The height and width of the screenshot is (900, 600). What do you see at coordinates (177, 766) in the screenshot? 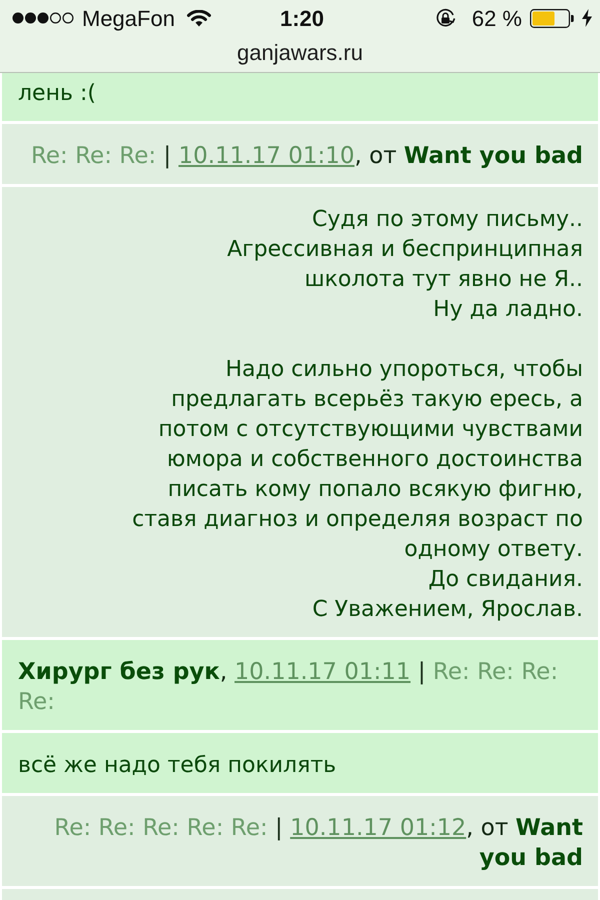
I see `message-text: всё же надо тебя покилять` at bounding box center [177, 766].